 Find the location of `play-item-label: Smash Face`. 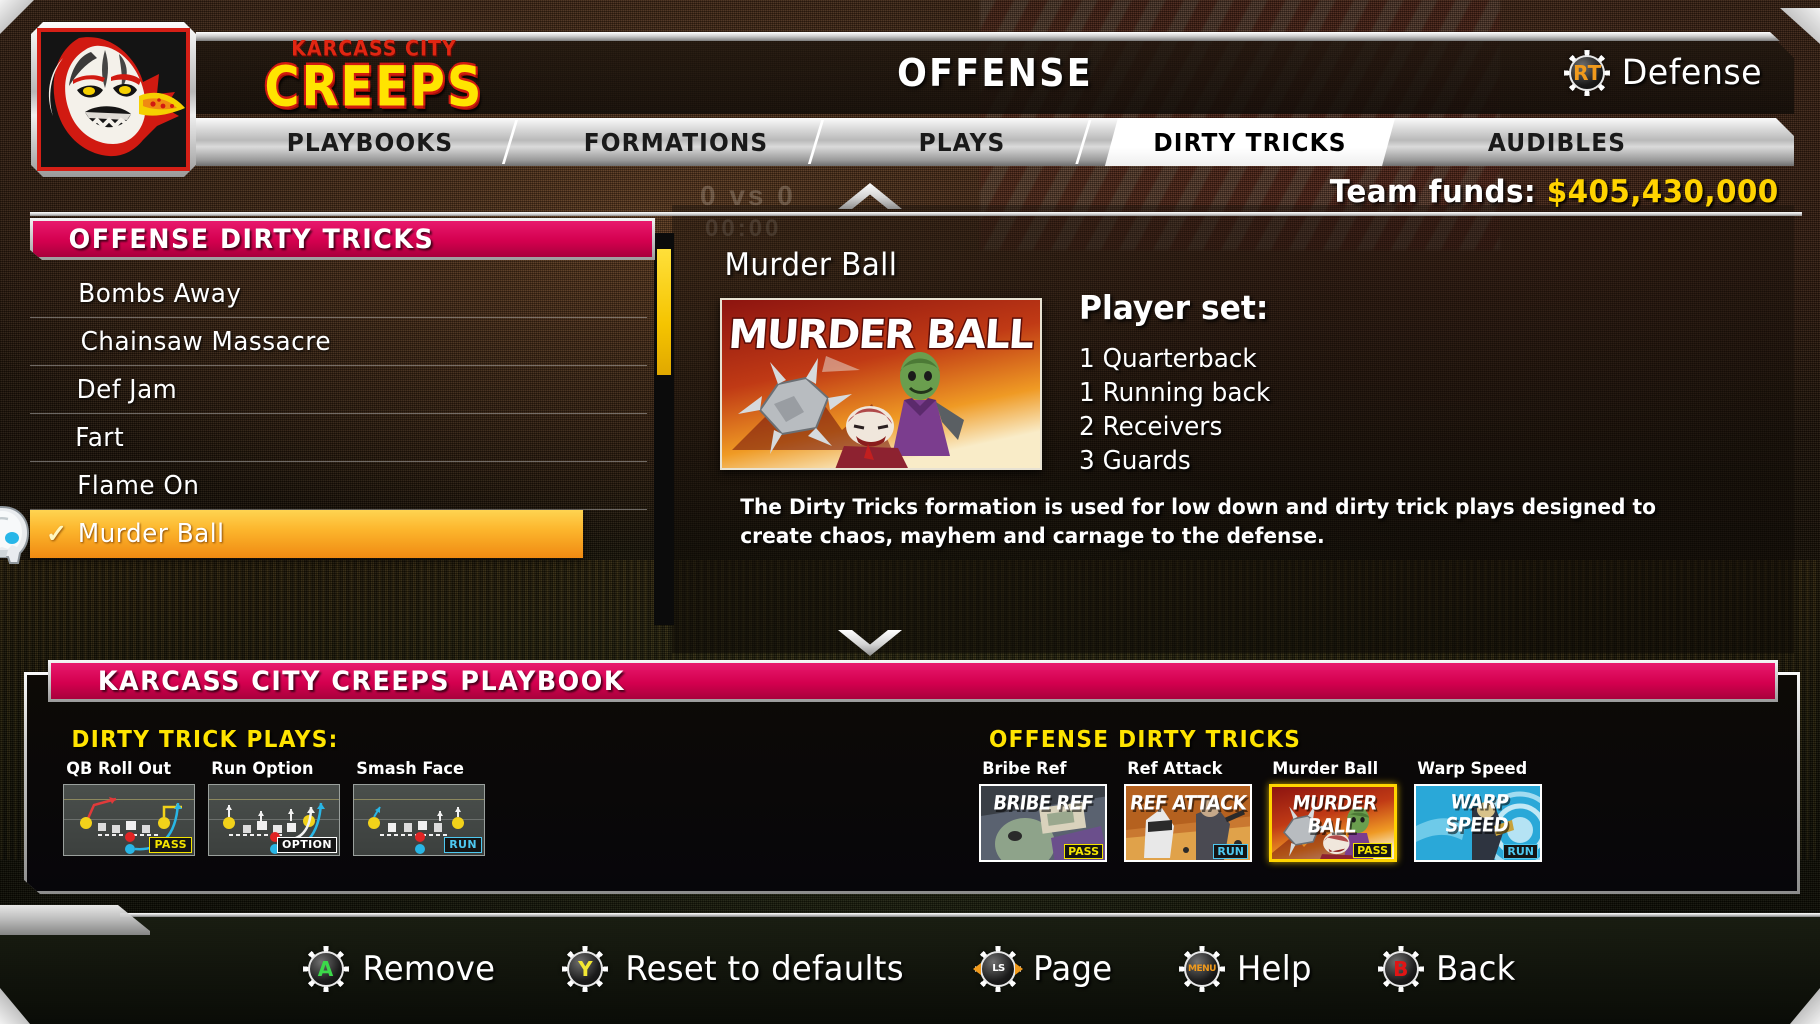

play-item-label: Smash Face is located at coordinates (410, 769).